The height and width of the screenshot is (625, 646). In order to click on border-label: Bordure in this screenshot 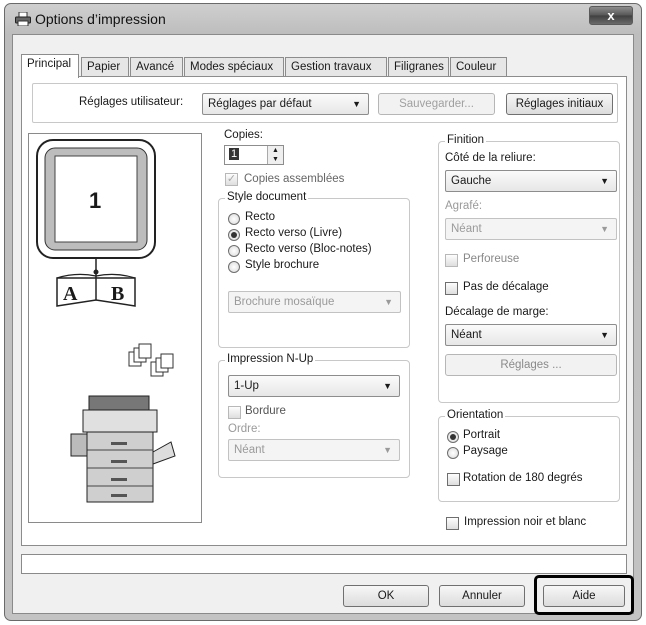, I will do `click(265, 411)`.